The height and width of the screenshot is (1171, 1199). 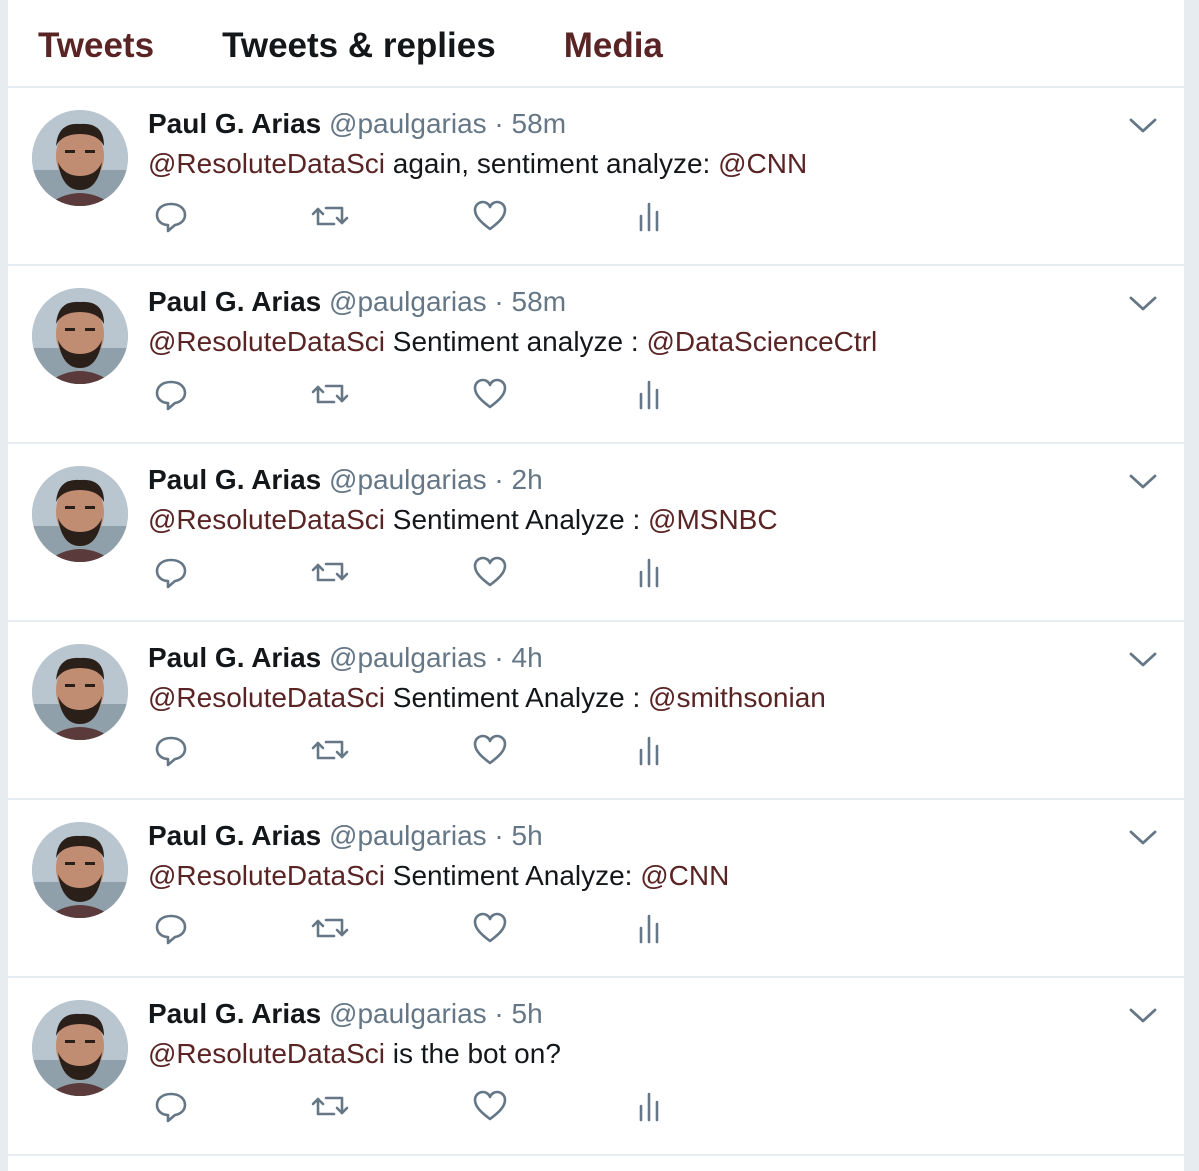 What do you see at coordinates (613, 46) in the screenshot?
I see `tab-media: Media` at bounding box center [613, 46].